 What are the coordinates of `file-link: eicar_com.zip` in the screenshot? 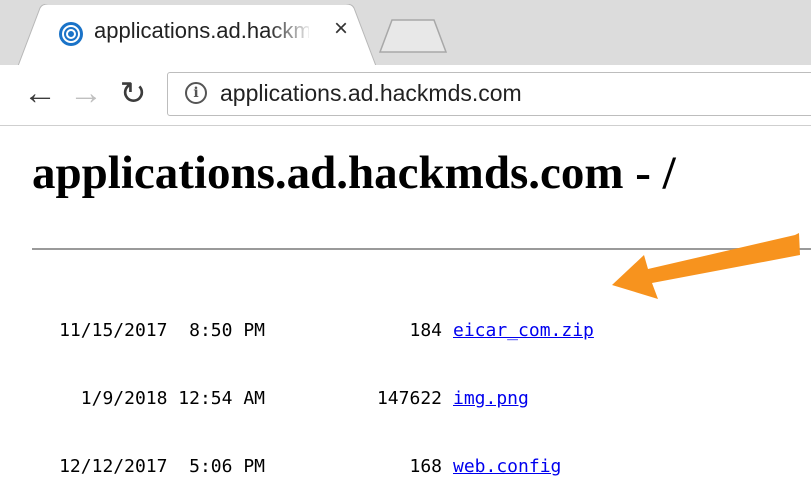 It's located at (523, 330).